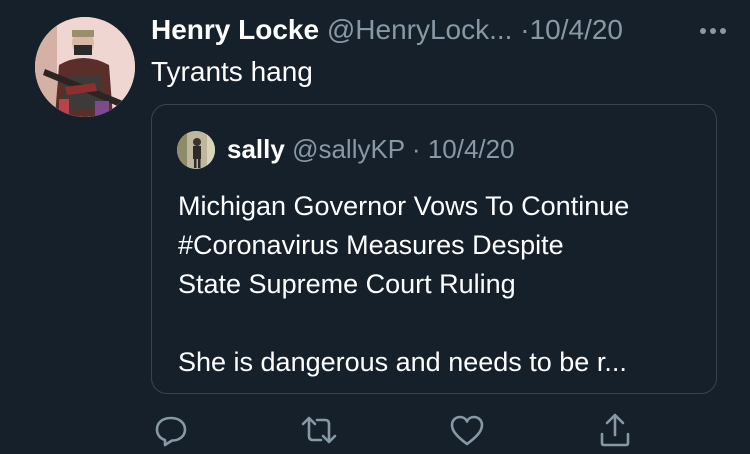 The image size is (750, 454). What do you see at coordinates (615, 430) in the screenshot?
I see `share-icon` at bounding box center [615, 430].